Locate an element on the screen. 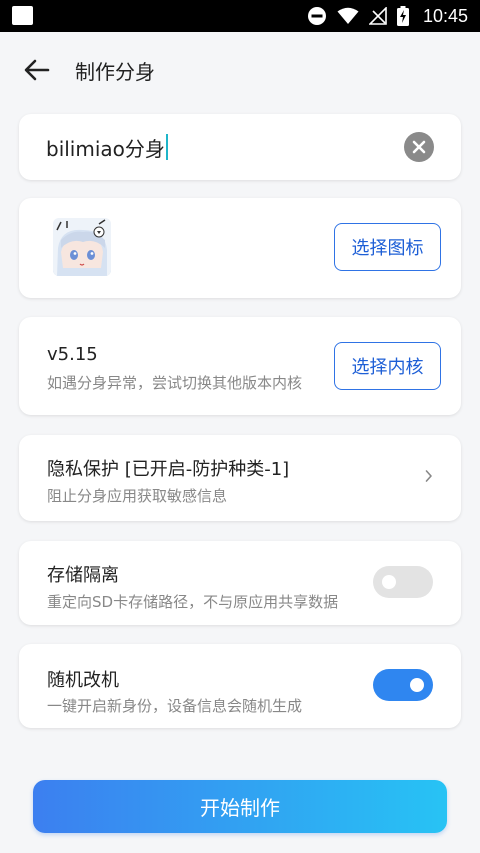  no-signal-icon is located at coordinates (377, 16).